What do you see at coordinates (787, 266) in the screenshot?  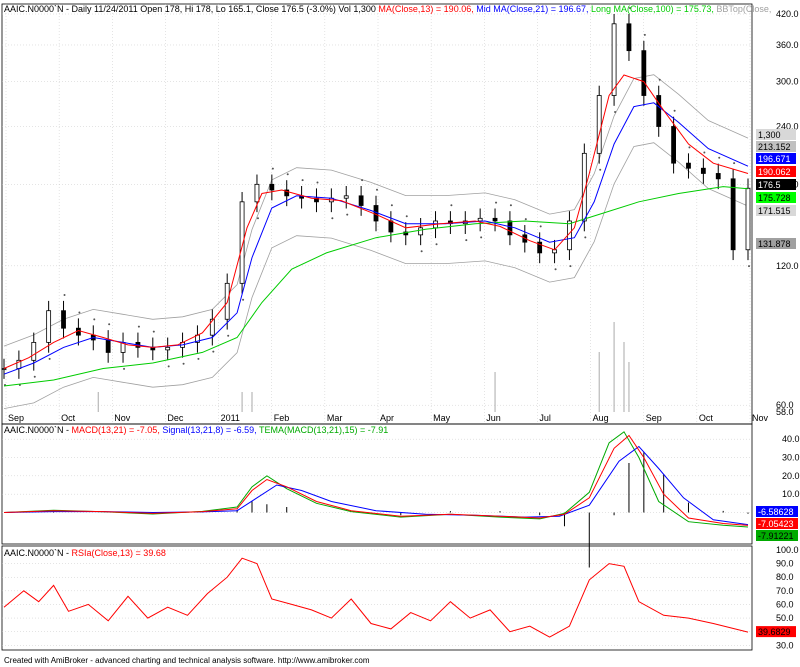 I see `price-axis-tick: 120.0` at bounding box center [787, 266].